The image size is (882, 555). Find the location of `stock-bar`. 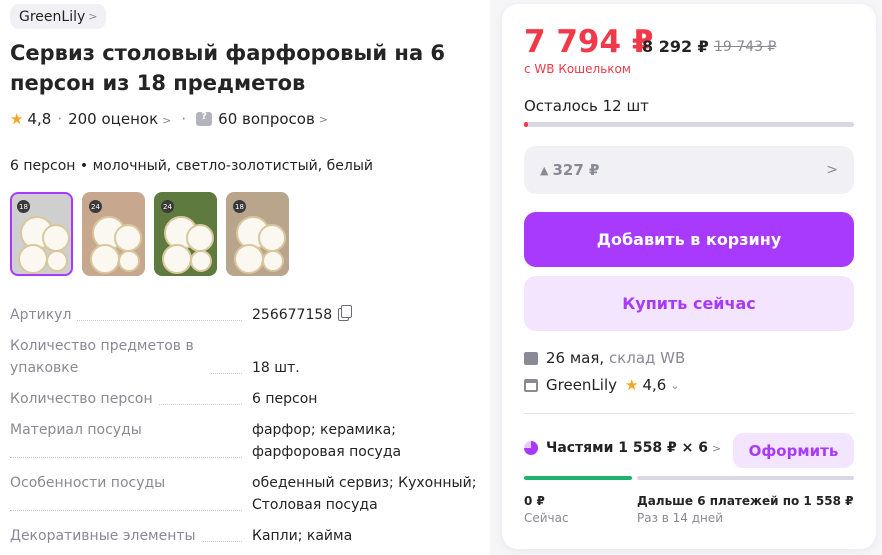

stock-bar is located at coordinates (689, 124).